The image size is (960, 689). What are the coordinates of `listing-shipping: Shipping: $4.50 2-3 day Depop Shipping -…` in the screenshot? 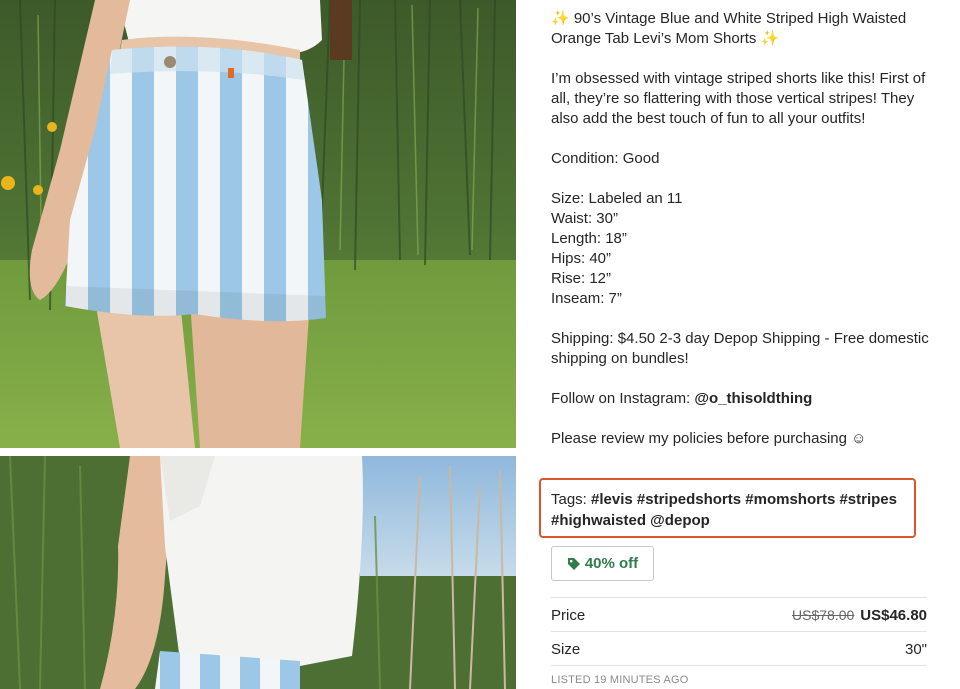 It's located at (740, 348).